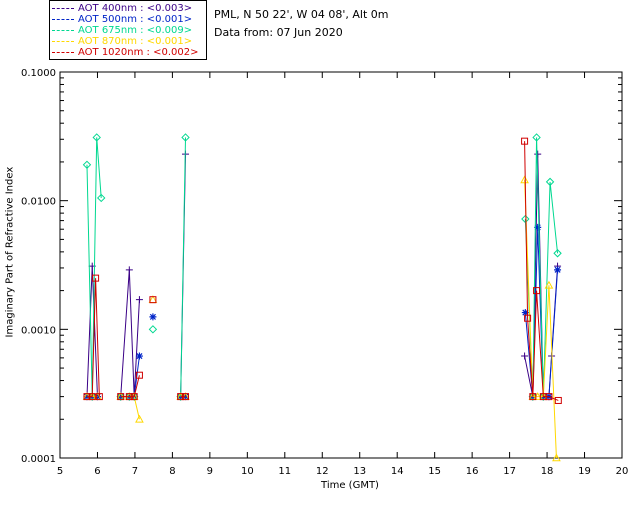 This screenshot has height=512, width=640. I want to click on legend-label-870nm: AOT 870nm : <0.001>, so click(135, 41).